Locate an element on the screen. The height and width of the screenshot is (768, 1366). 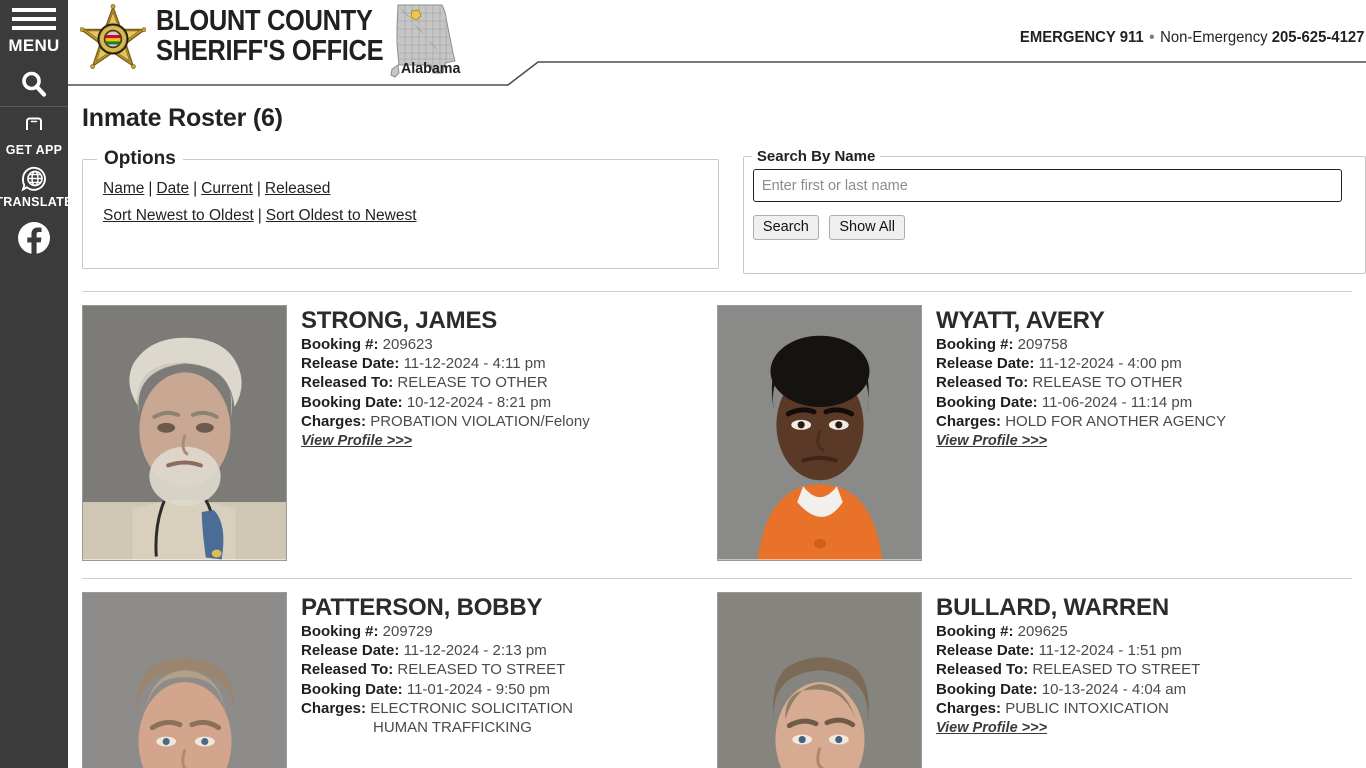
charge-item: HUMAN TRAFFICKING is located at coordinates (452, 728).